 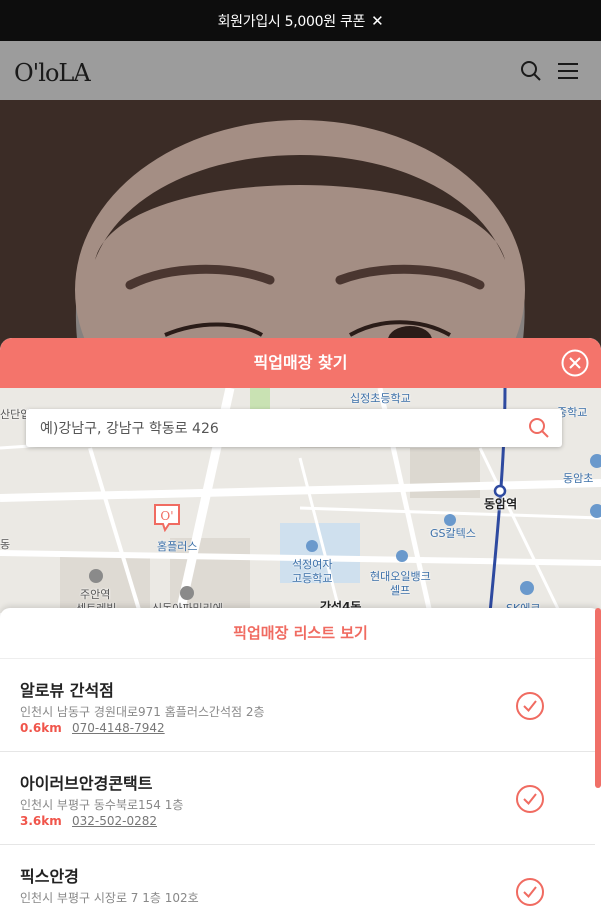 I want to click on svg-text: O', so click(x=166, y=516).